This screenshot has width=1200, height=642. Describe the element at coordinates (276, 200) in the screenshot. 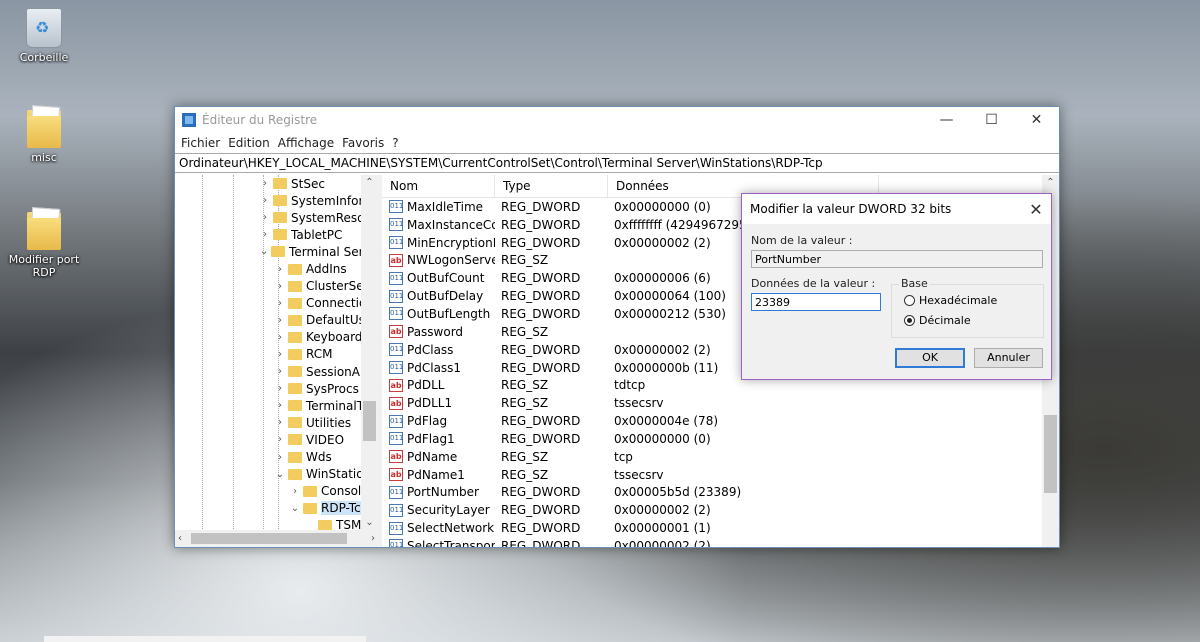

I see `tree-item: › SystemInform` at that location.